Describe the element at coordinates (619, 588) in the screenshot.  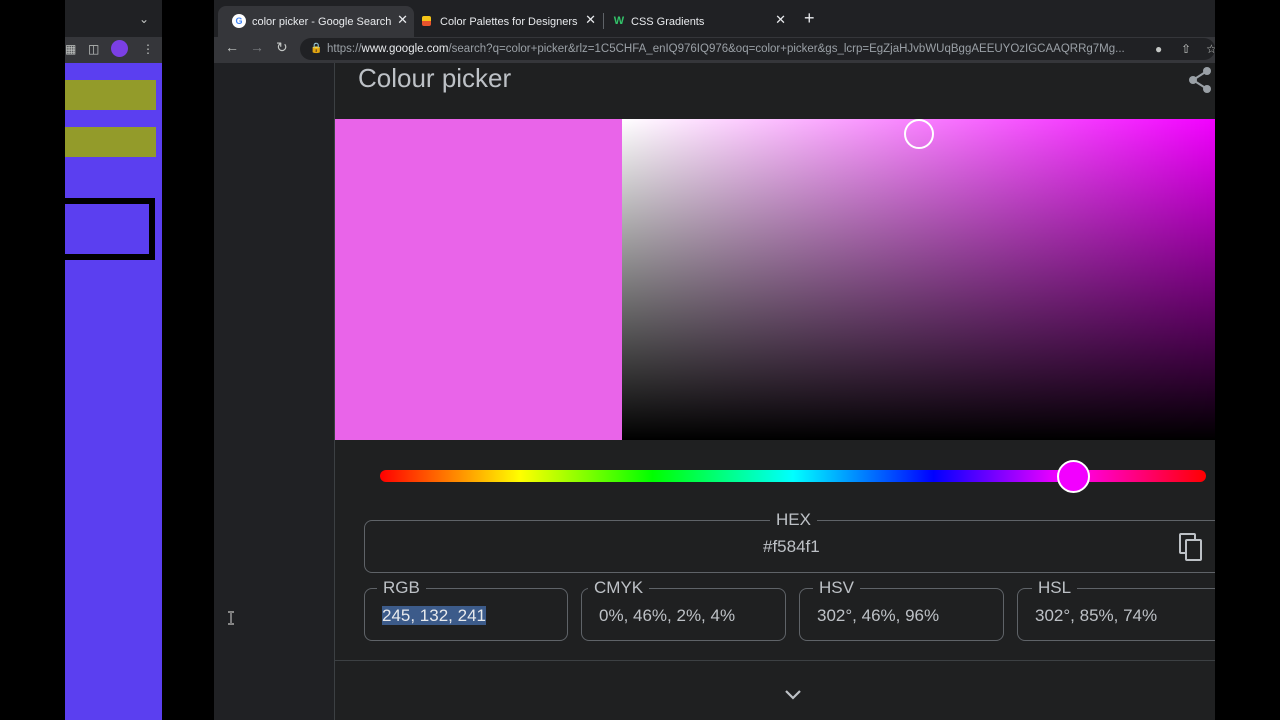
I see `cmyk-label: CMYK` at that location.